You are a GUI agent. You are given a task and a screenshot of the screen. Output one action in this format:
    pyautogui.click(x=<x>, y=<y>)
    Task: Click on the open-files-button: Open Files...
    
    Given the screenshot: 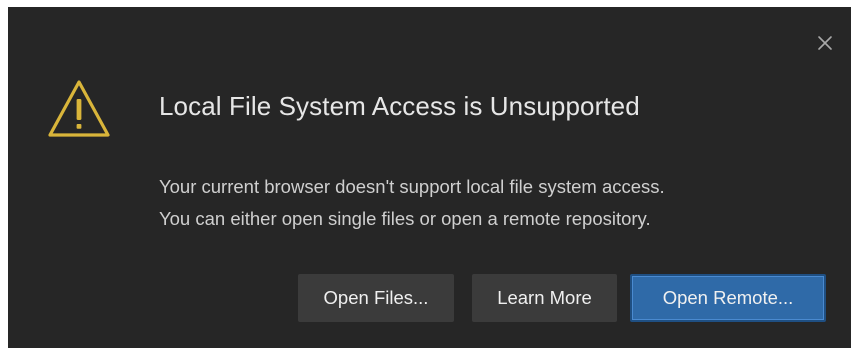 What is the action you would take?
    pyautogui.click(x=376, y=298)
    